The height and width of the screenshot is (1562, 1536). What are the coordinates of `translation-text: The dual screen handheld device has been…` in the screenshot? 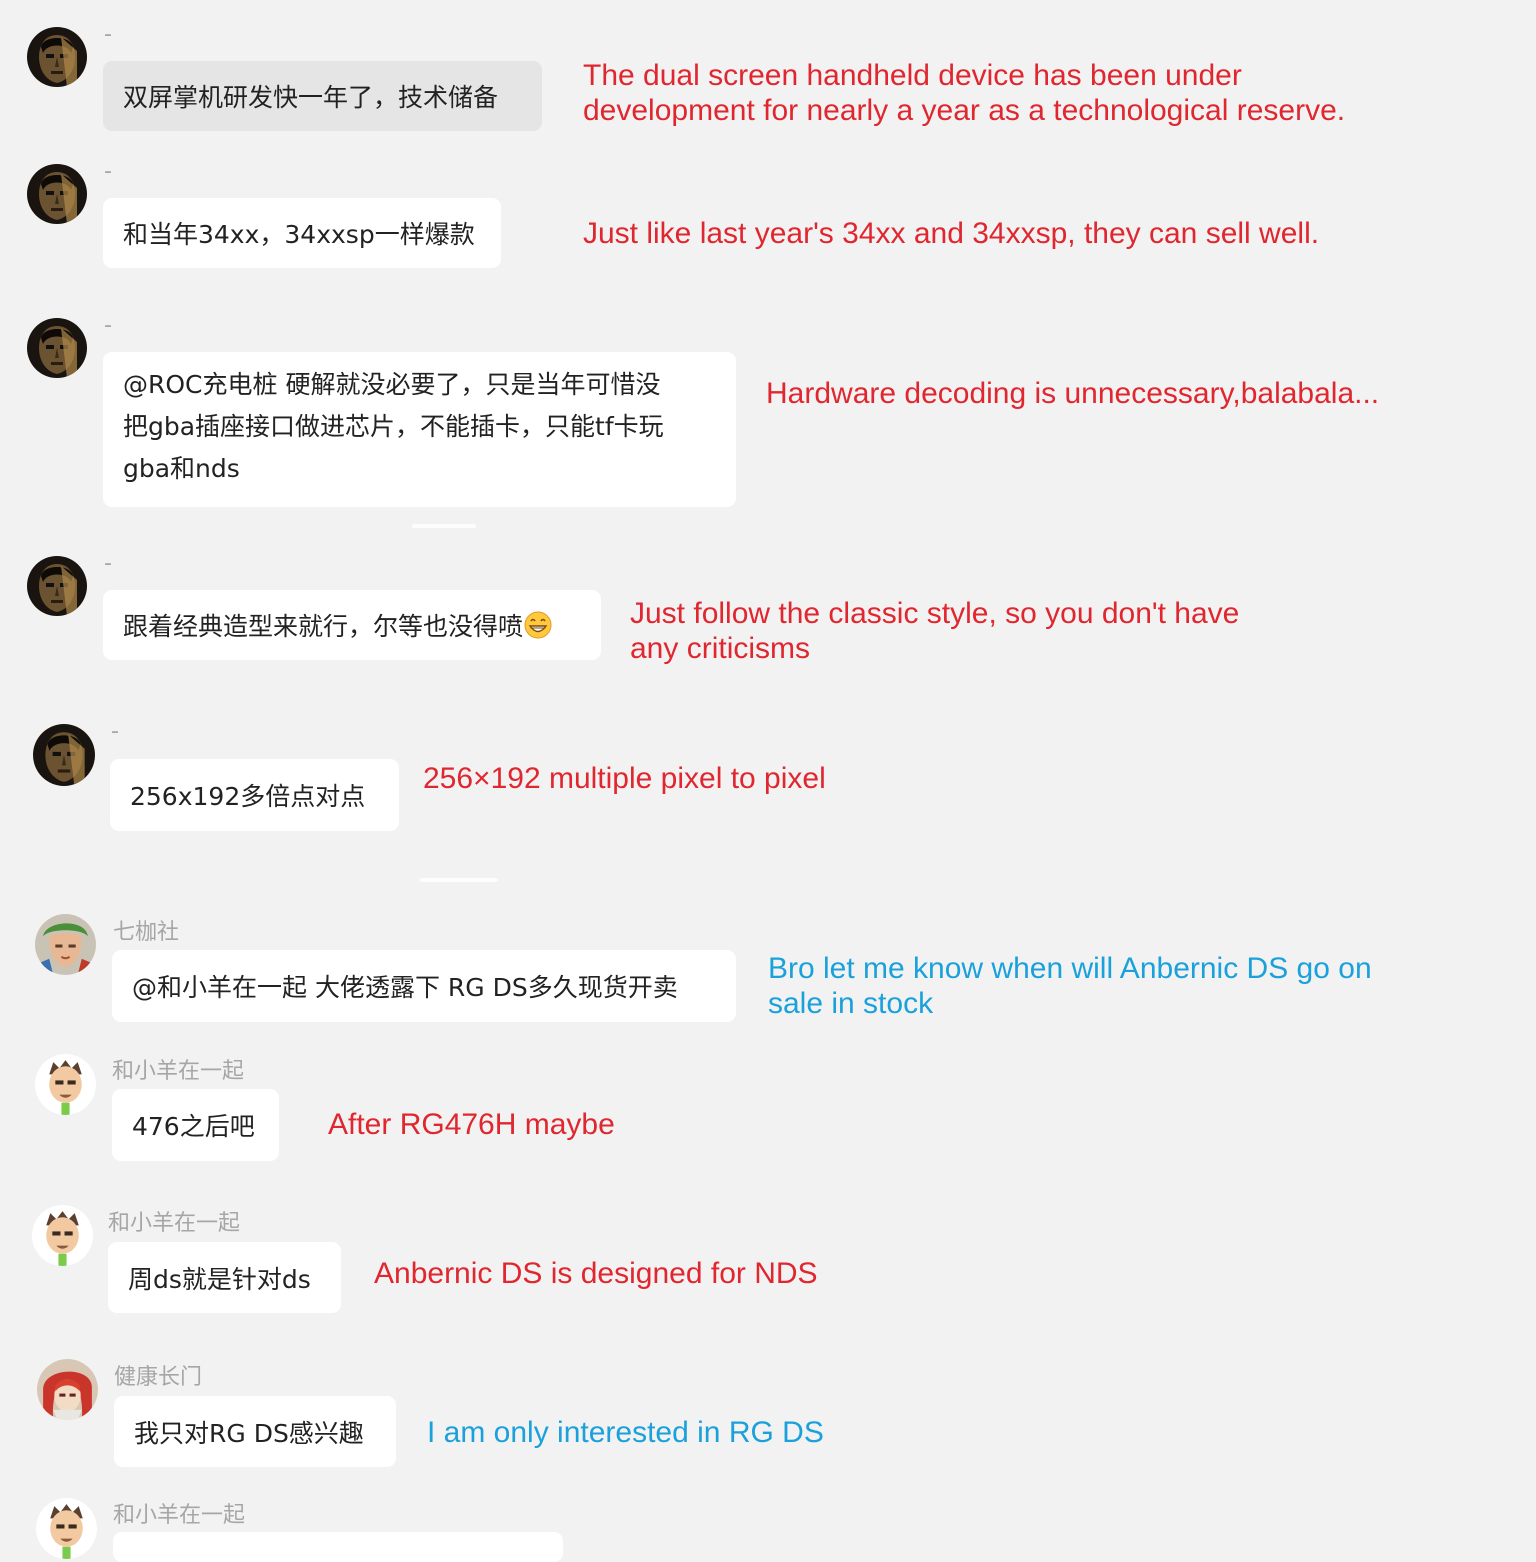 It's located at (964, 93).